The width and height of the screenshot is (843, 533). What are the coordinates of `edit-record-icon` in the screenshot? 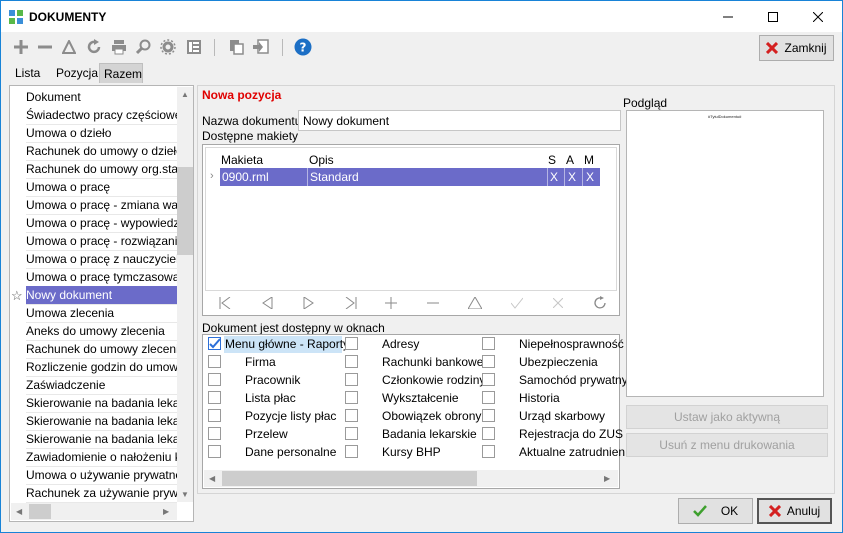 It's located at (475, 303).